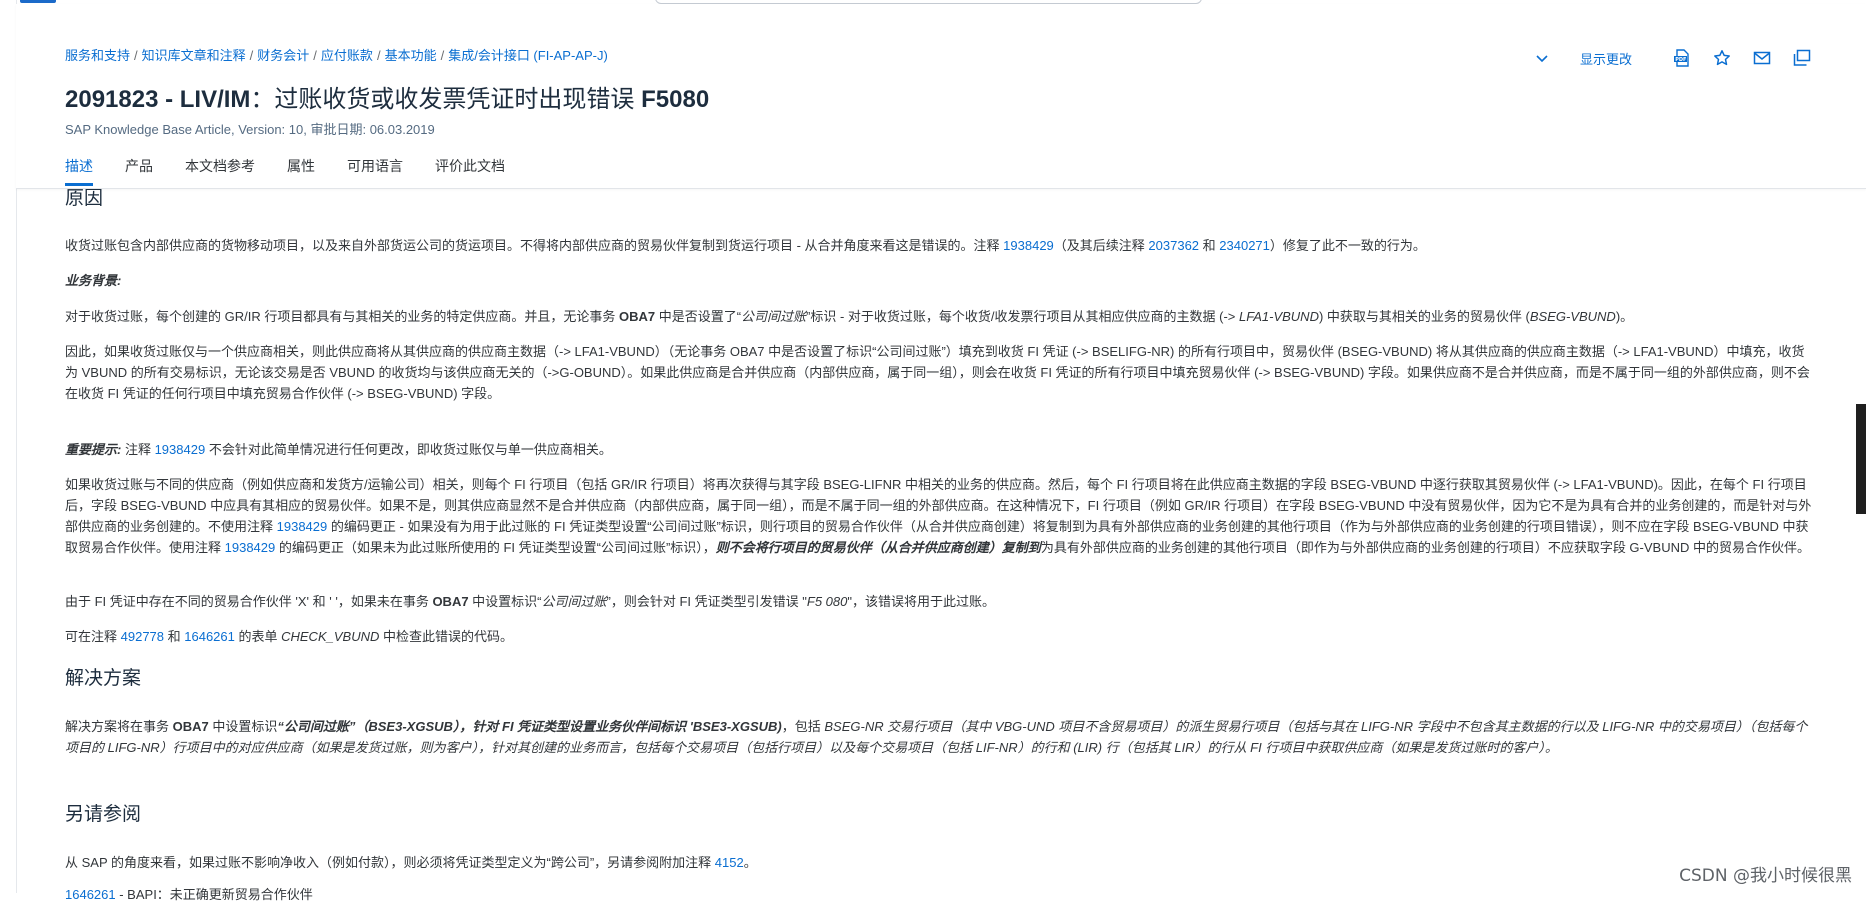  I want to click on chevron-down-icon, so click(1542, 58).